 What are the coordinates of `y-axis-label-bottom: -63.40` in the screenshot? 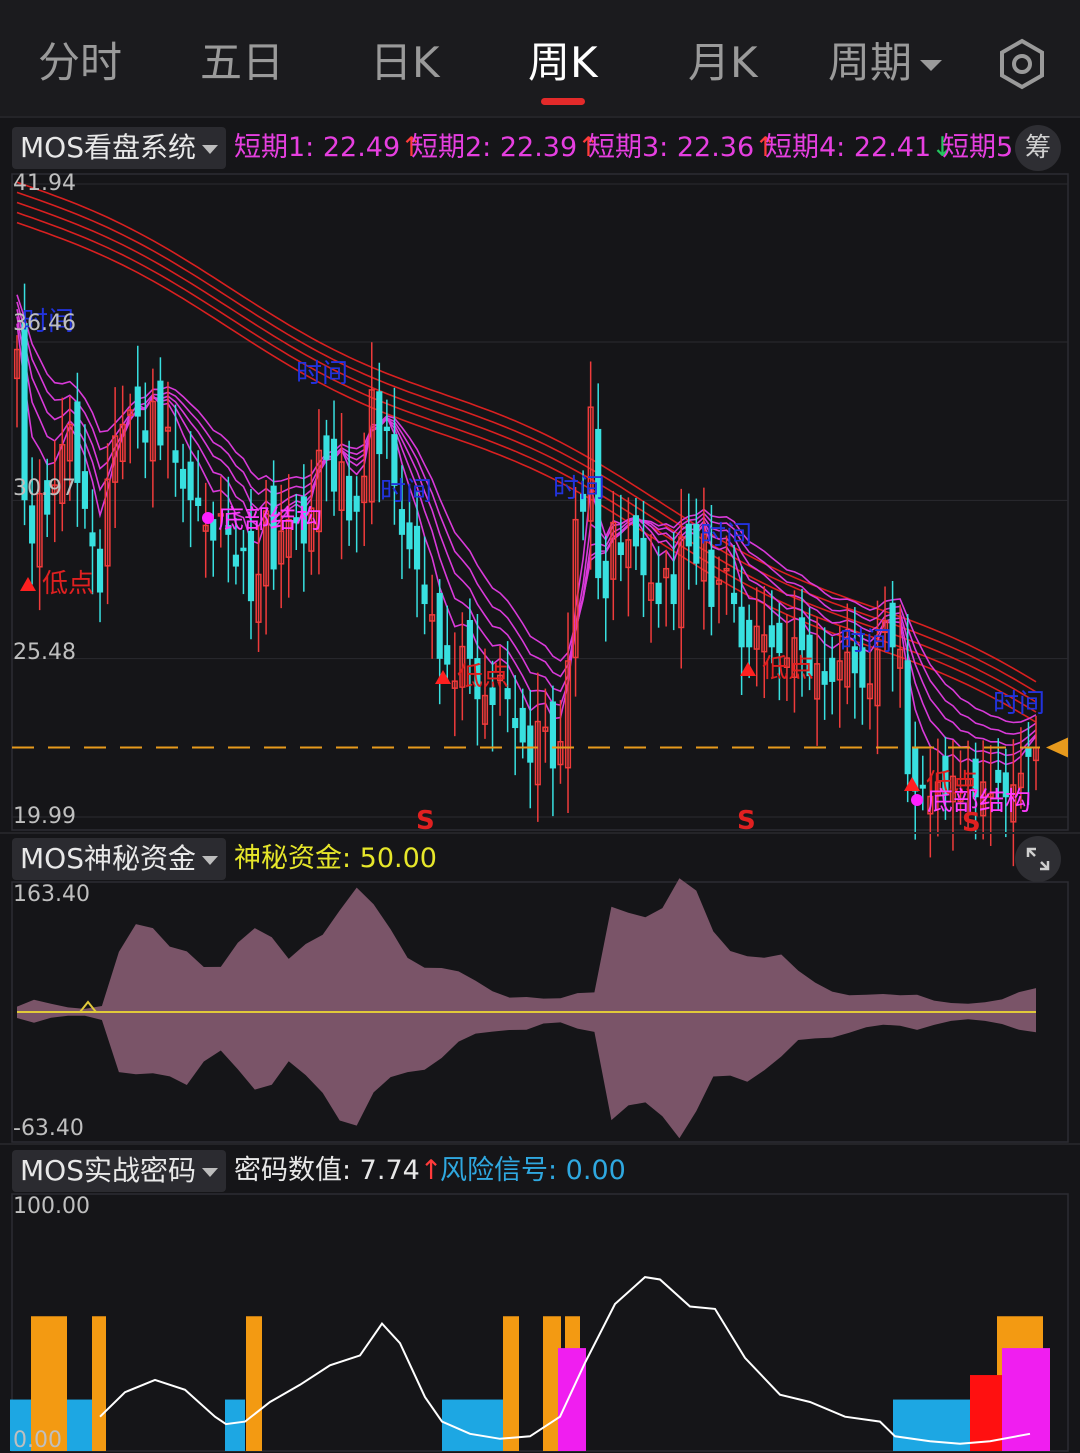 It's located at (48, 1128).